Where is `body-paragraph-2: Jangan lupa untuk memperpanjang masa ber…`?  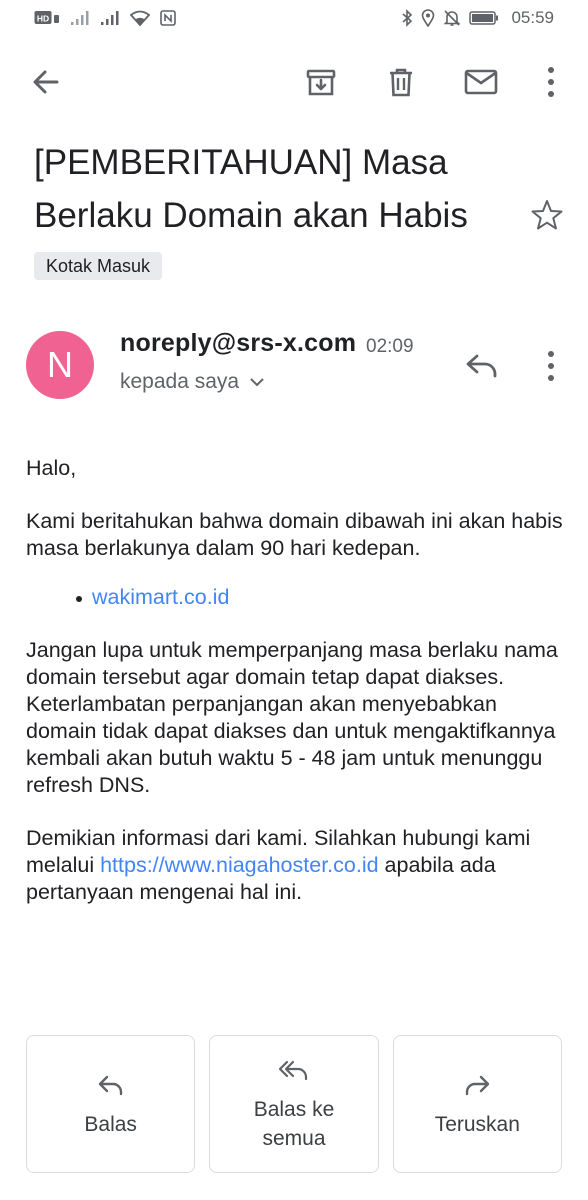 body-paragraph-2: Jangan lupa untuk memperpanjang masa ber… is located at coordinates (292, 717).